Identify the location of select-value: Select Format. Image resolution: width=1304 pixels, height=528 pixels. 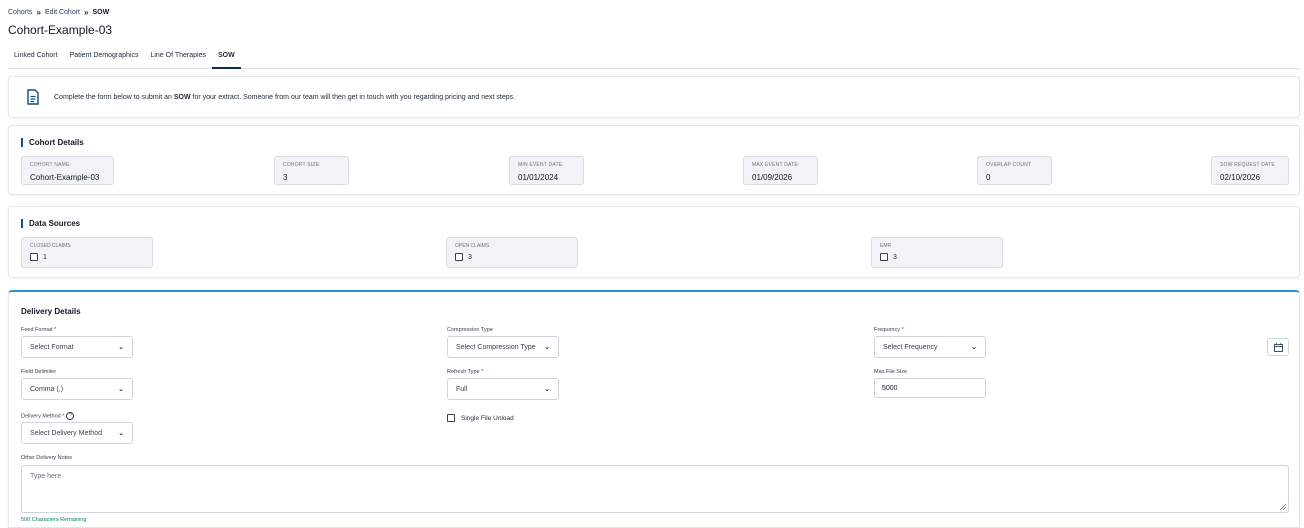
(52, 347).